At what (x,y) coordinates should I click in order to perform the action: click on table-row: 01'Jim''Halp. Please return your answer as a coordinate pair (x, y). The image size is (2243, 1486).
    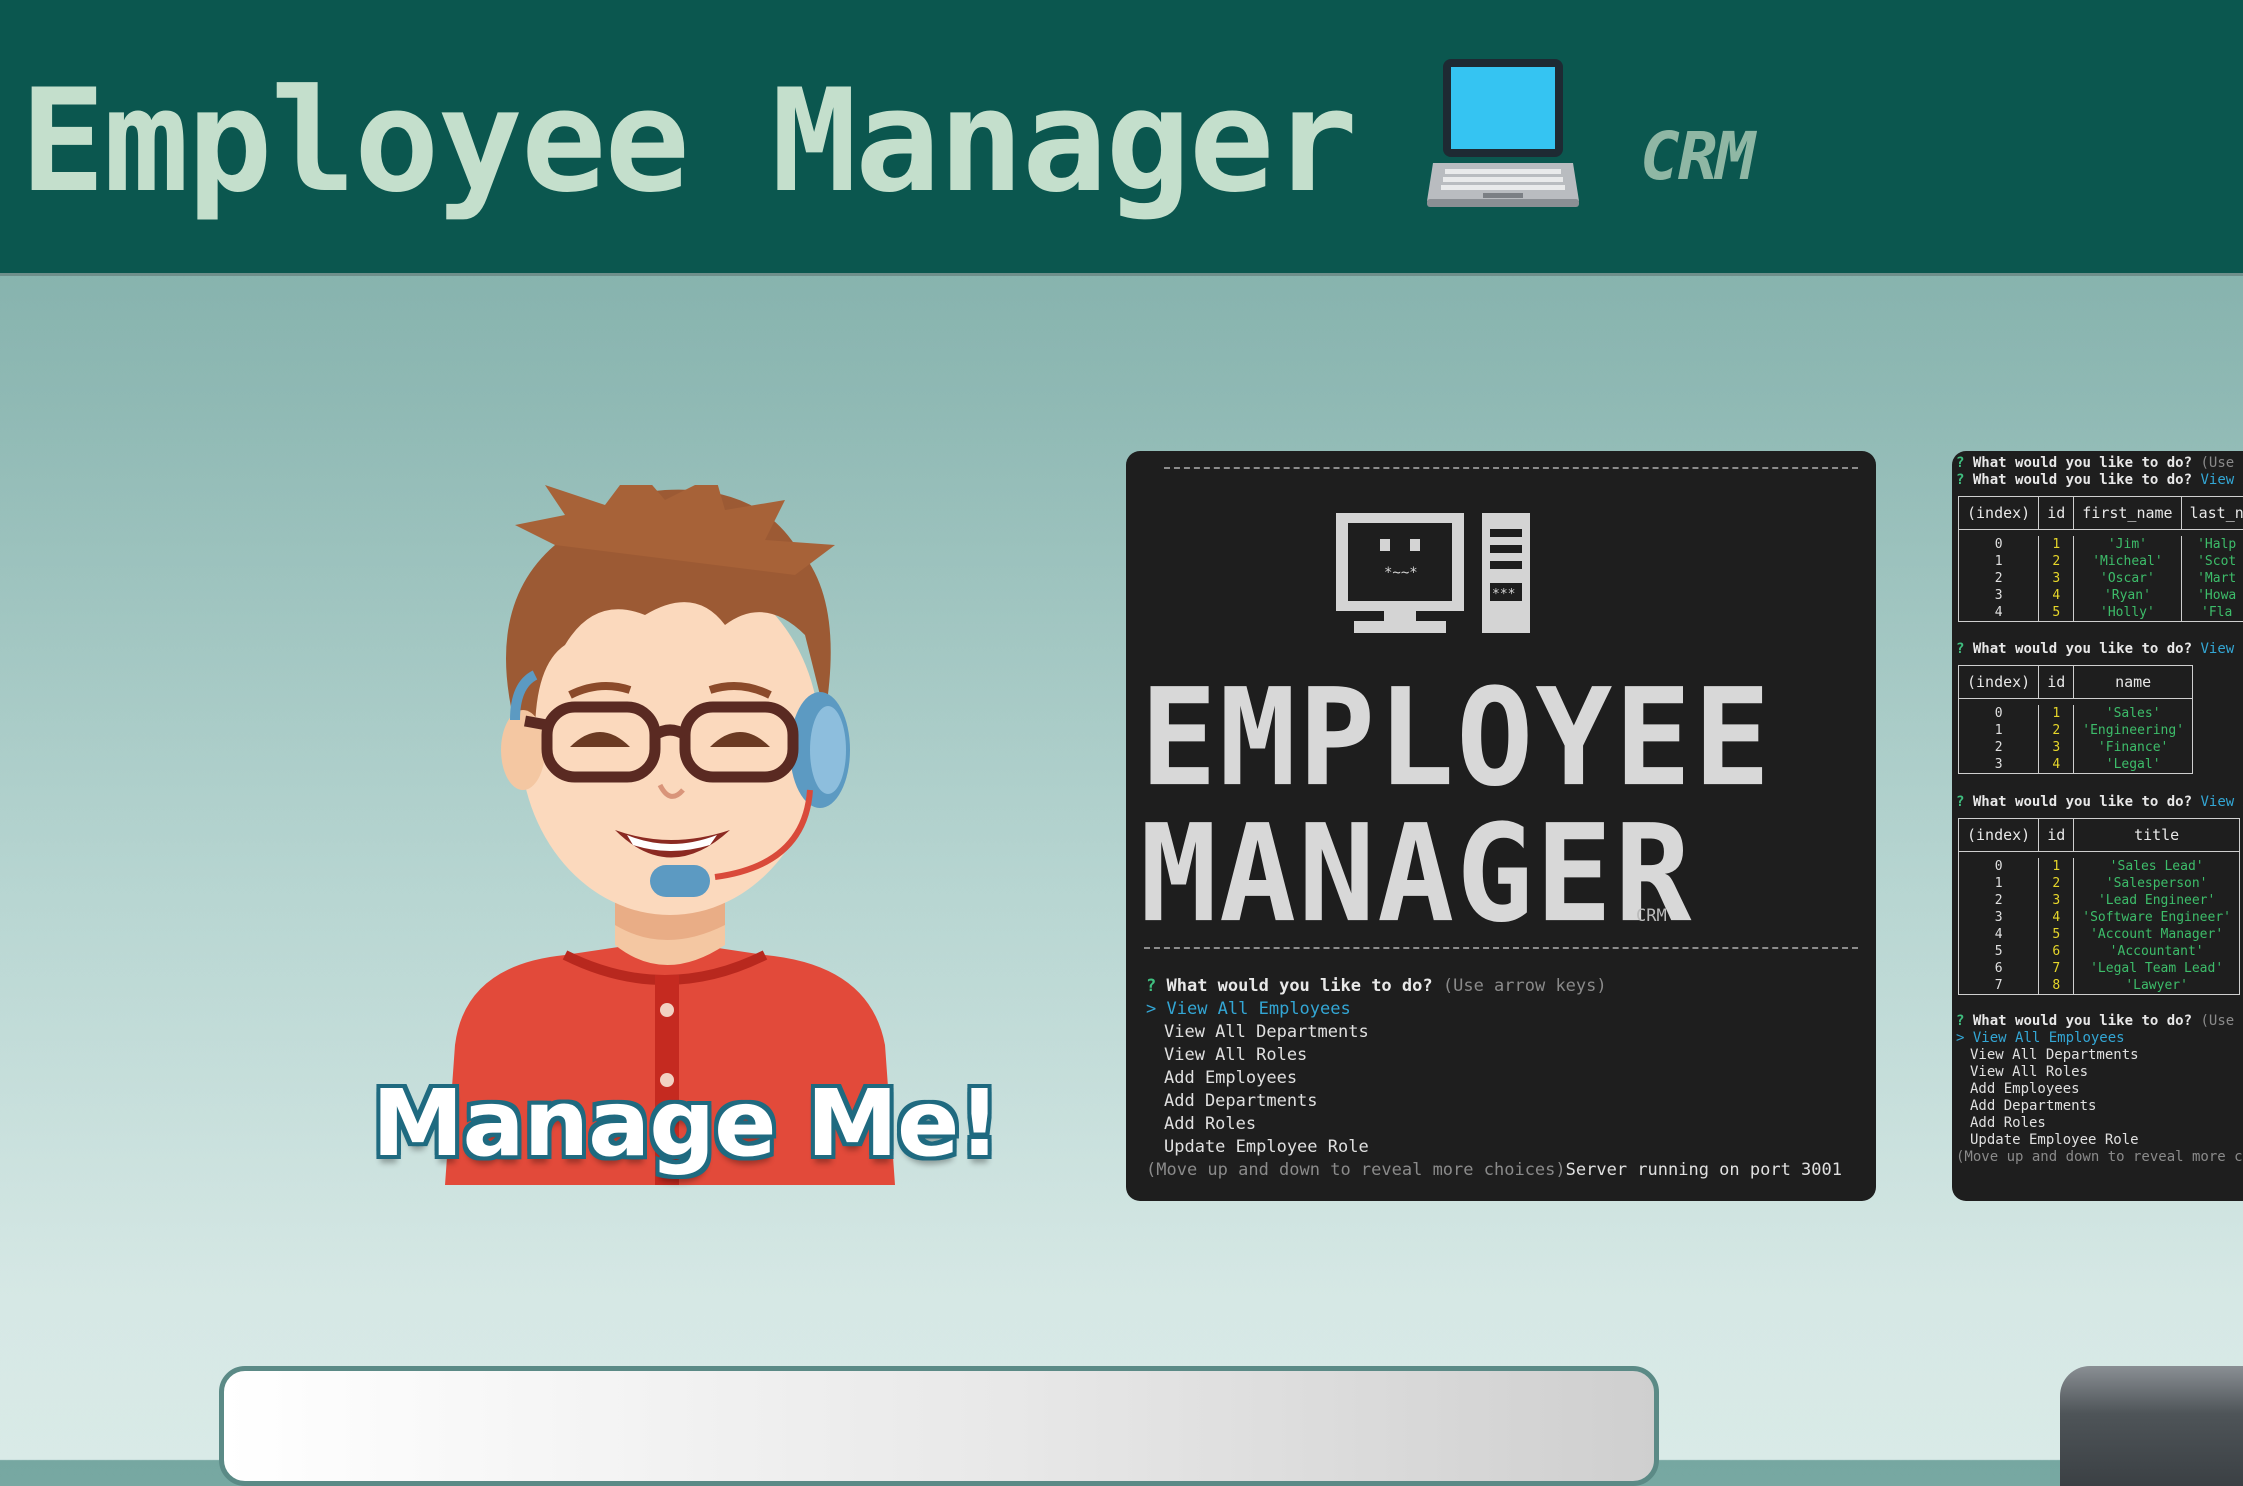
    Looking at the image, I should click on (2101, 544).